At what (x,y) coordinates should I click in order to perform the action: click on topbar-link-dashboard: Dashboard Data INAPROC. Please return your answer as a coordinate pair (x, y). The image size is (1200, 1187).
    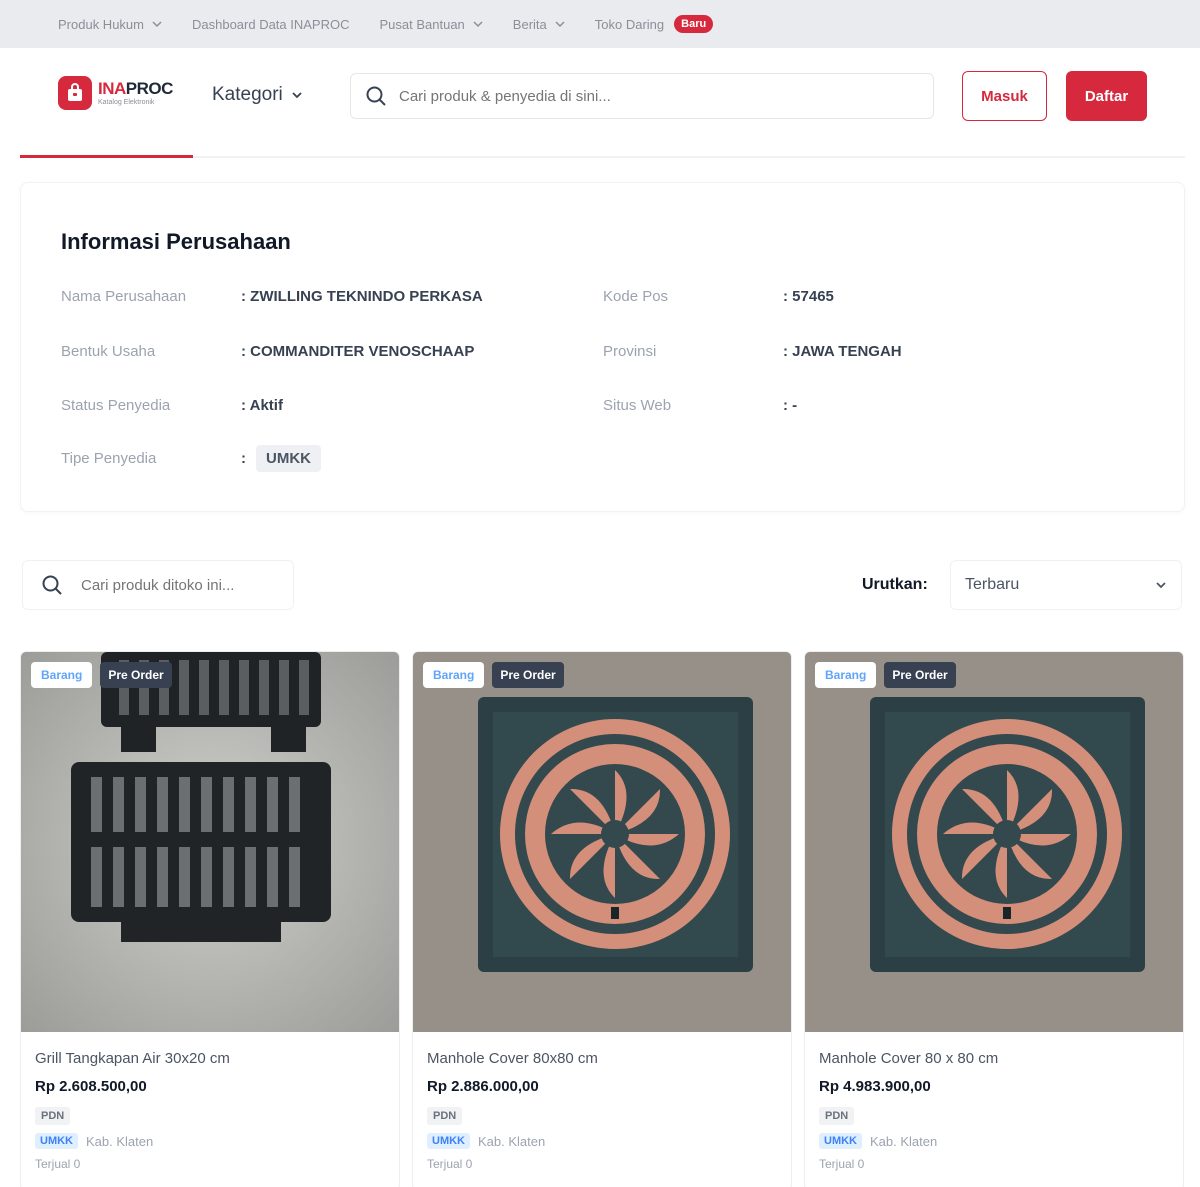
    Looking at the image, I should click on (271, 24).